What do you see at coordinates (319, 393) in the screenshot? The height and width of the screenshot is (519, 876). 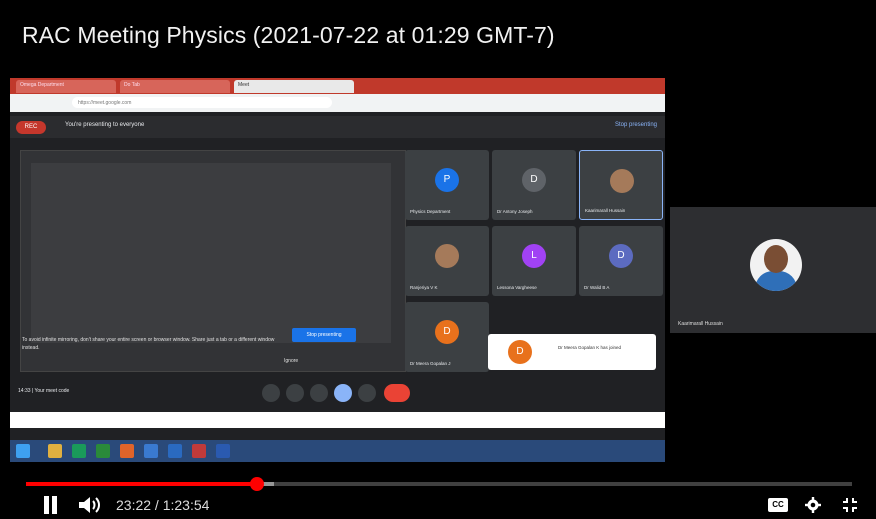 I see `hand-icon` at bounding box center [319, 393].